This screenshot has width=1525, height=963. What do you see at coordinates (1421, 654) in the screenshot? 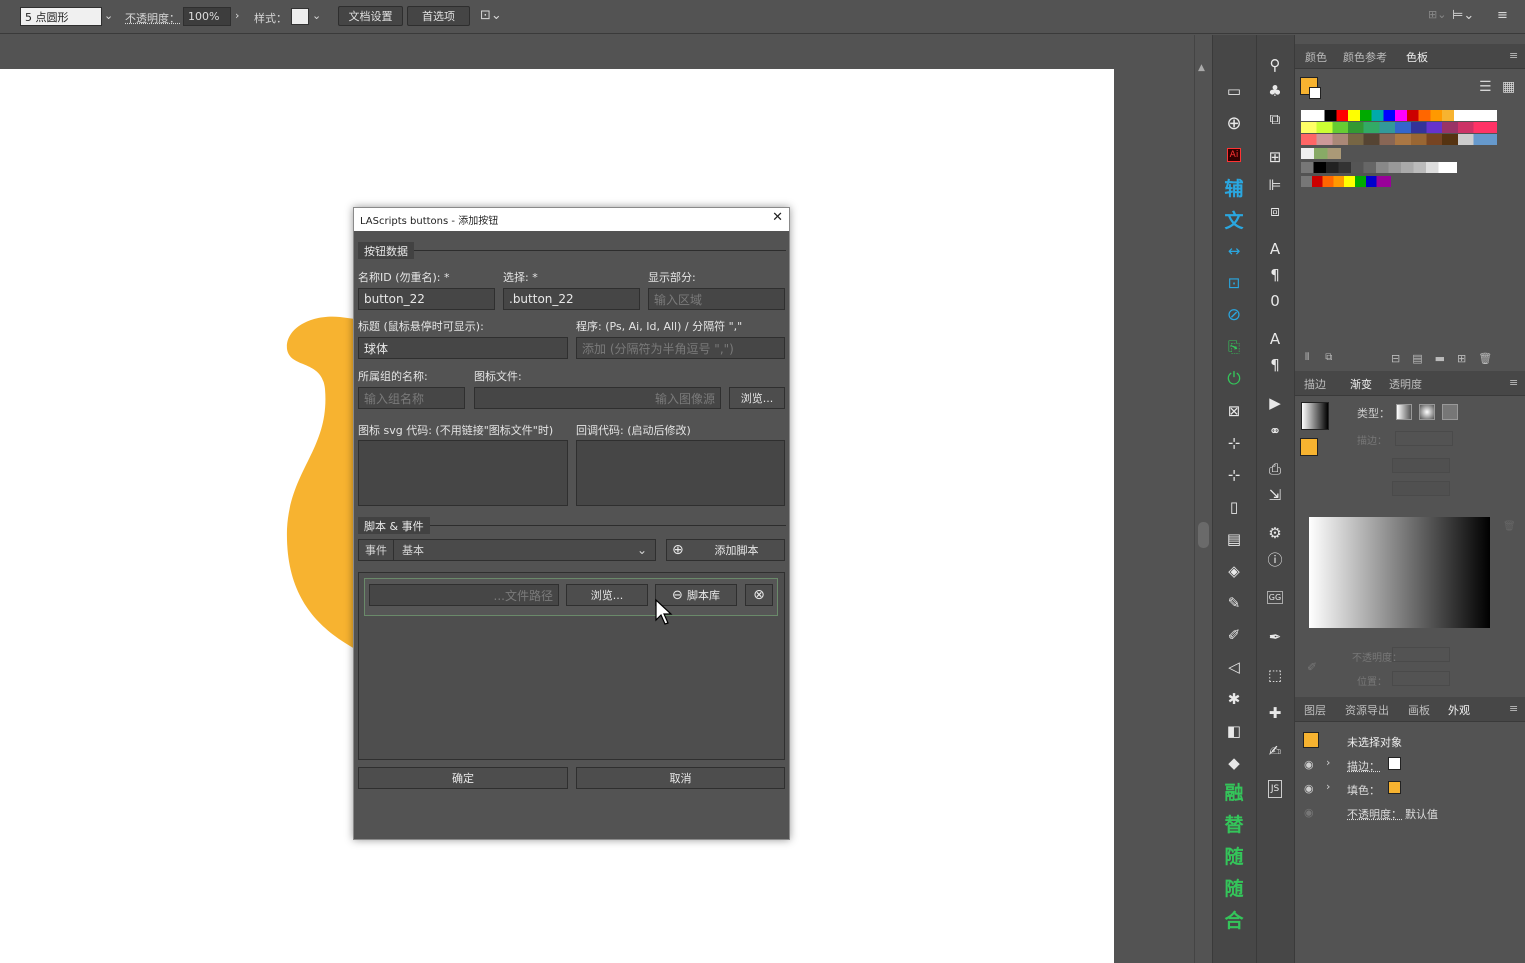
I see `gradient-opacity-input` at bounding box center [1421, 654].